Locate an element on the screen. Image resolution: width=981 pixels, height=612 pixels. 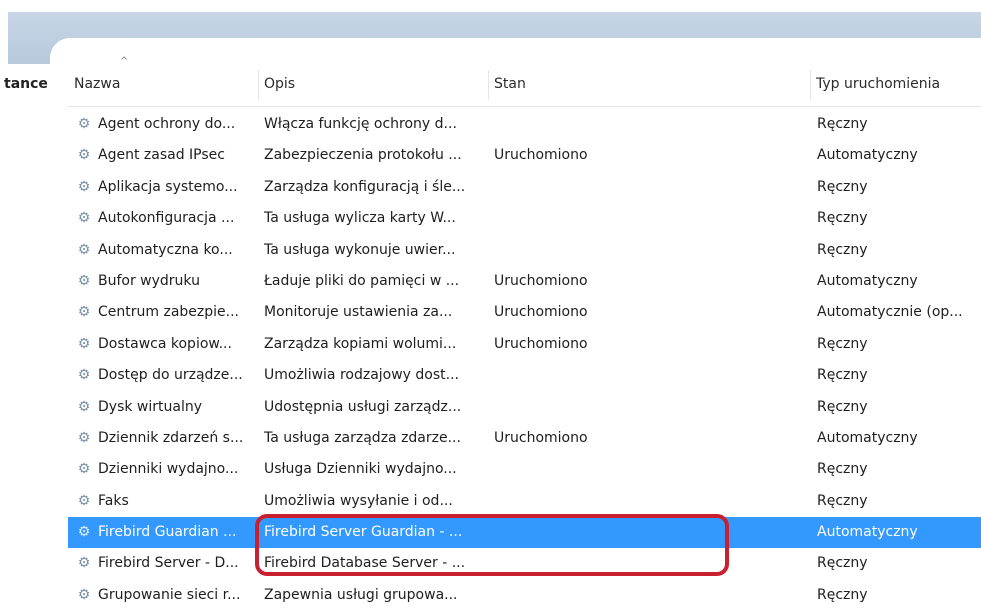
service-name-cell: ⚙ Bufor wydruku is located at coordinates (169, 281).